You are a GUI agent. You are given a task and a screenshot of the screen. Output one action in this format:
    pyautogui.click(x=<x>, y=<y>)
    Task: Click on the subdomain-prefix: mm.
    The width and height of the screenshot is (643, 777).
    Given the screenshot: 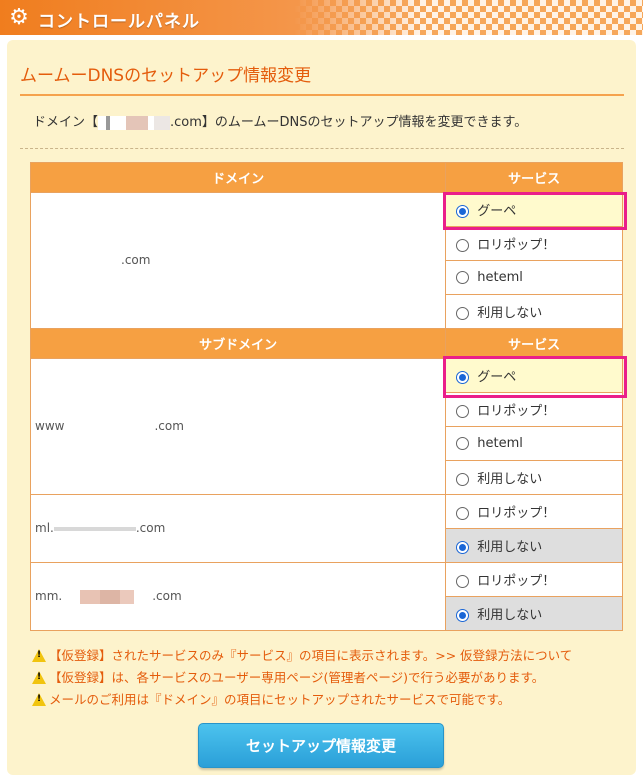 What is the action you would take?
    pyautogui.click(x=49, y=596)
    